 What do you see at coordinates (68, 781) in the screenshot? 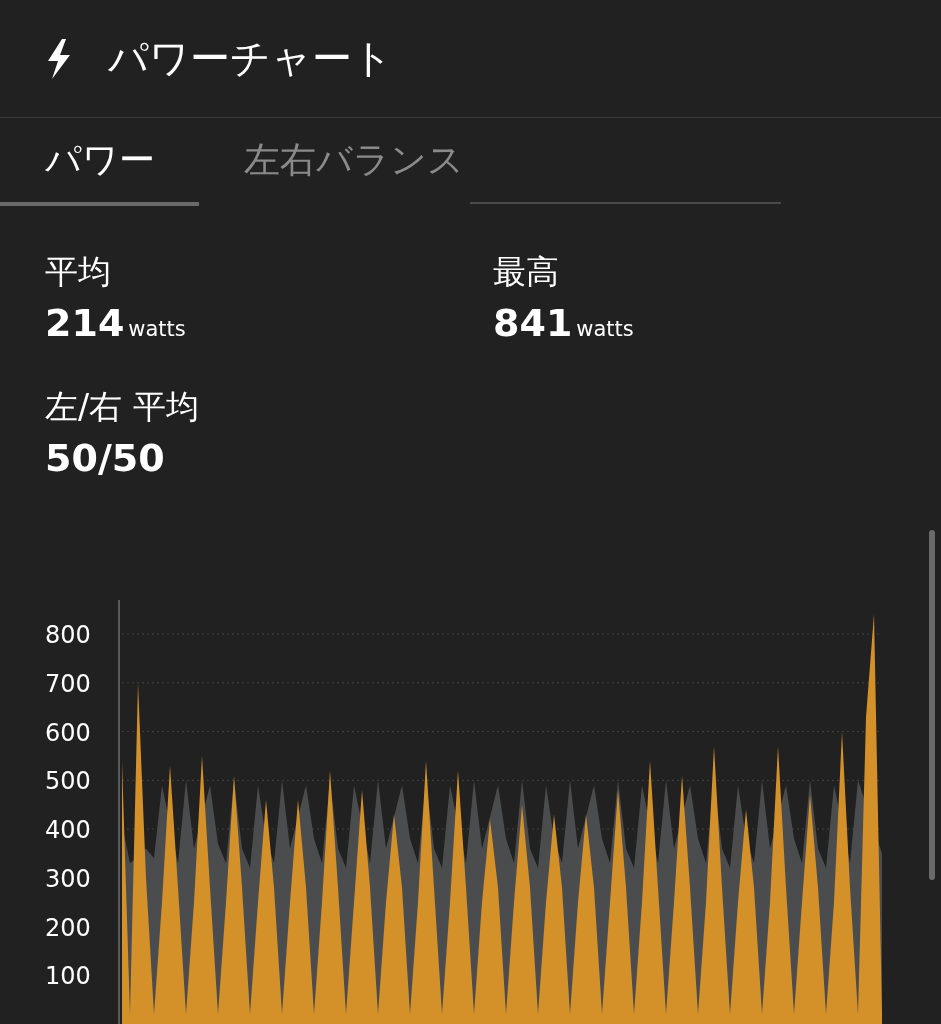
I see `axis-tick-label: 500` at bounding box center [68, 781].